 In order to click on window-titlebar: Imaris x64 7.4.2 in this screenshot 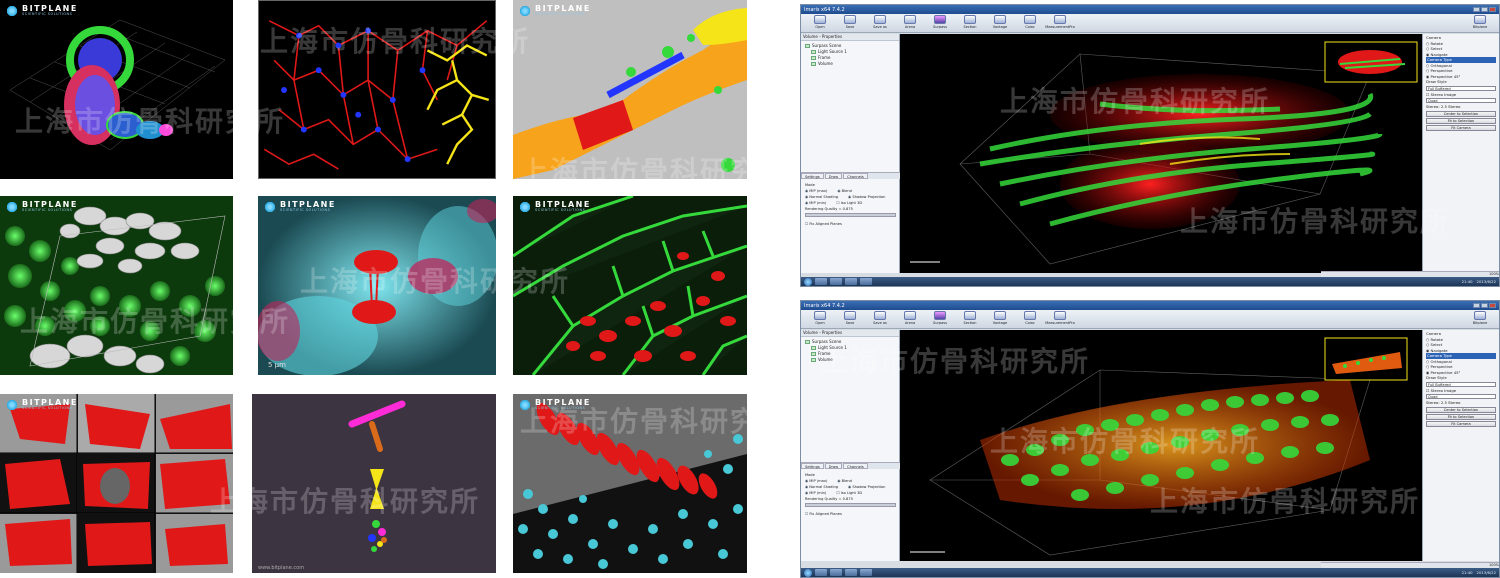, I will do `click(1150, 305)`.